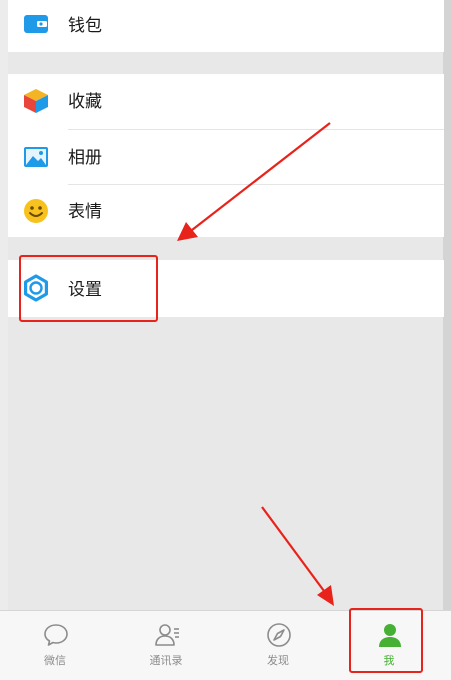 The height and width of the screenshot is (680, 451). I want to click on me-tab-highlight-box, so click(386, 640).